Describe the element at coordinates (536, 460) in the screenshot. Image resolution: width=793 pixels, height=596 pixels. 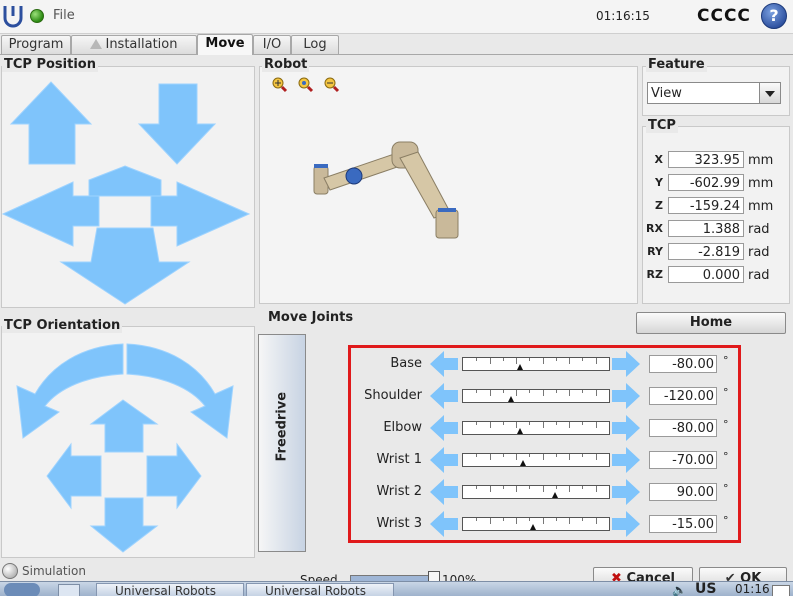
I see `joint-wrist-1-slider` at that location.